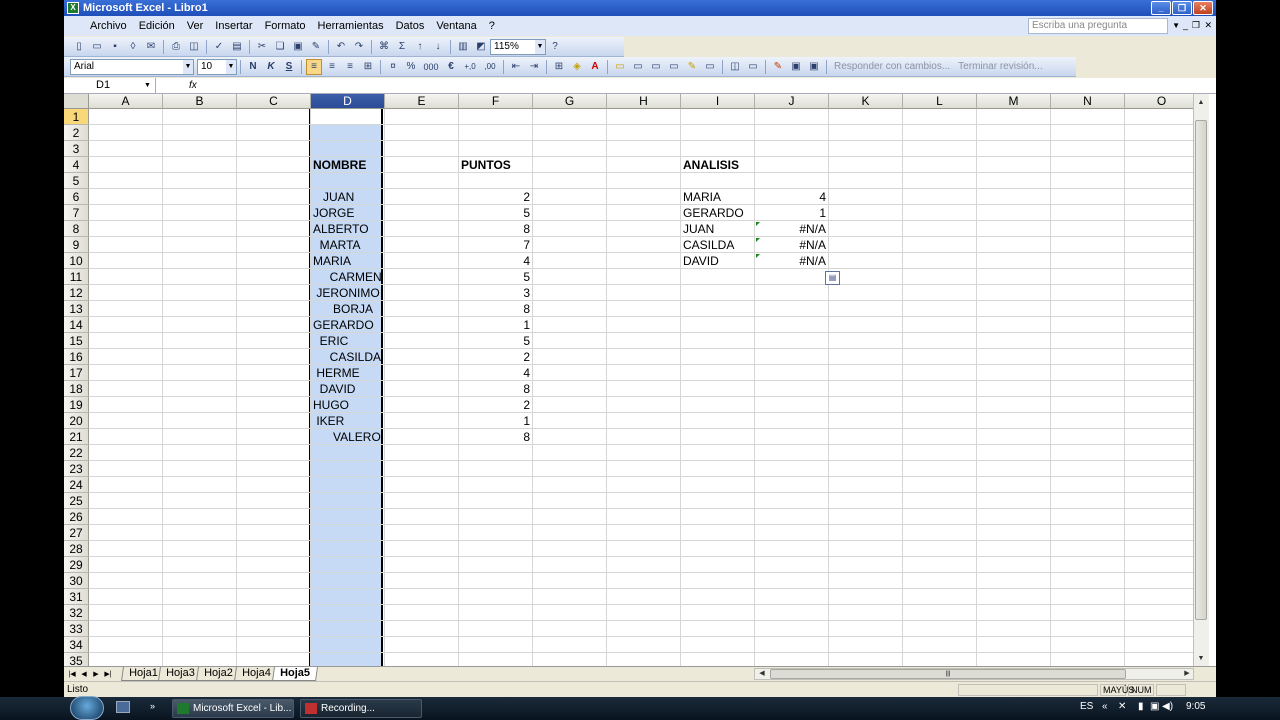  I want to click on cut-icon: ✂, so click(262, 47).